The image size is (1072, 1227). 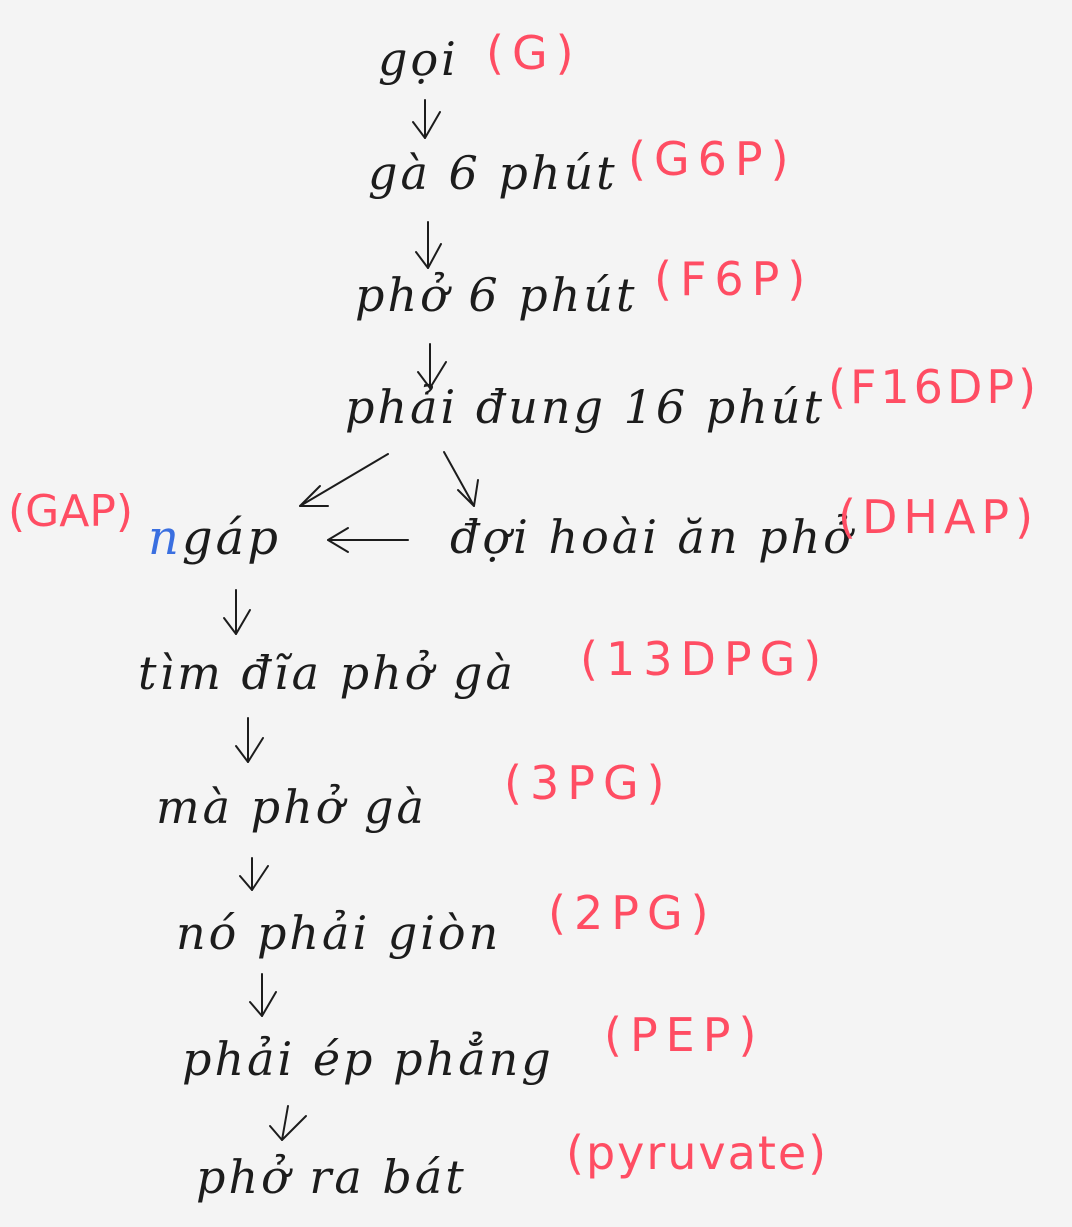 I want to click on step-g6p-label: (G6P), so click(x=712, y=159).